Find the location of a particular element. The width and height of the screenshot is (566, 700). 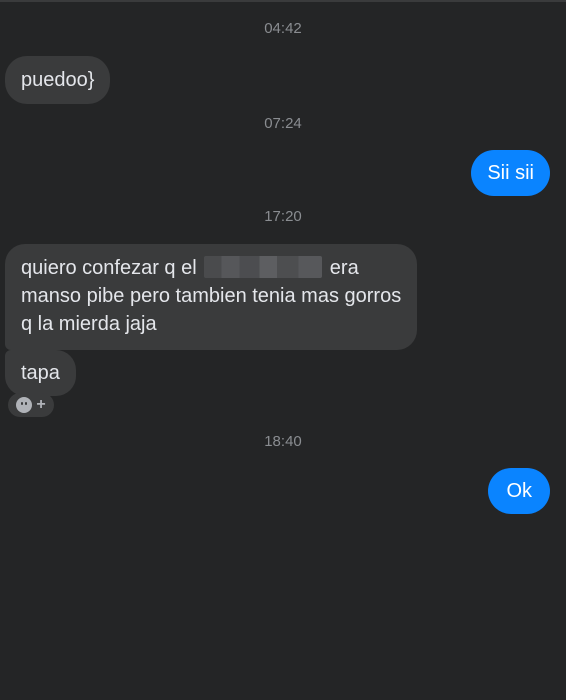

top-divider is located at coordinates (283, 1).